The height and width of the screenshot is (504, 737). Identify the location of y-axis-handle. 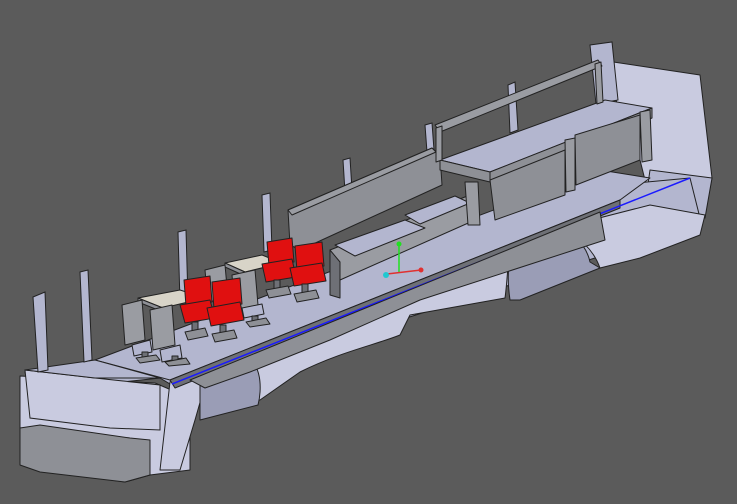
(399, 244).